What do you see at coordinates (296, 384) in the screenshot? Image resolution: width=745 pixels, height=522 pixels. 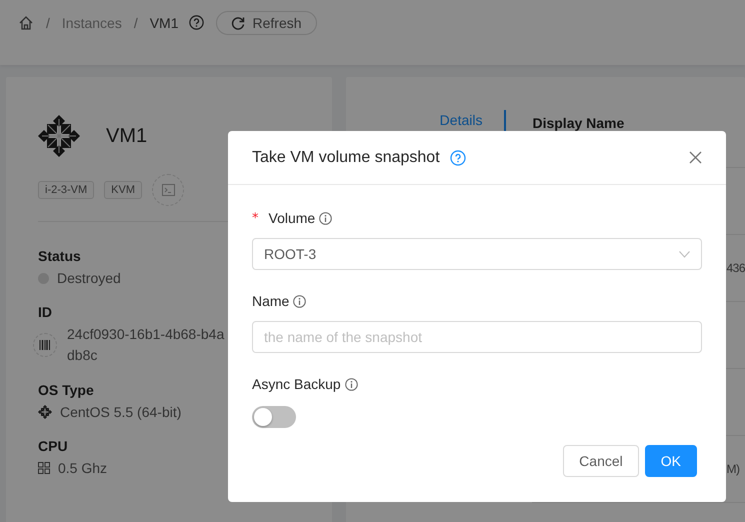 I see `field-label: Async Backup` at bounding box center [296, 384].